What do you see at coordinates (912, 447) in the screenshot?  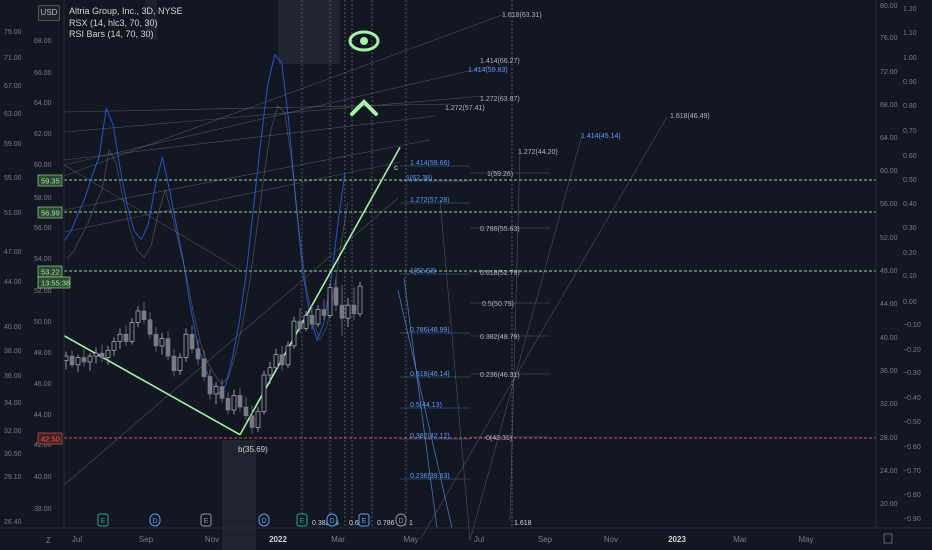 I see `right-outer-tick-18: −0.60` at bounding box center [912, 447].